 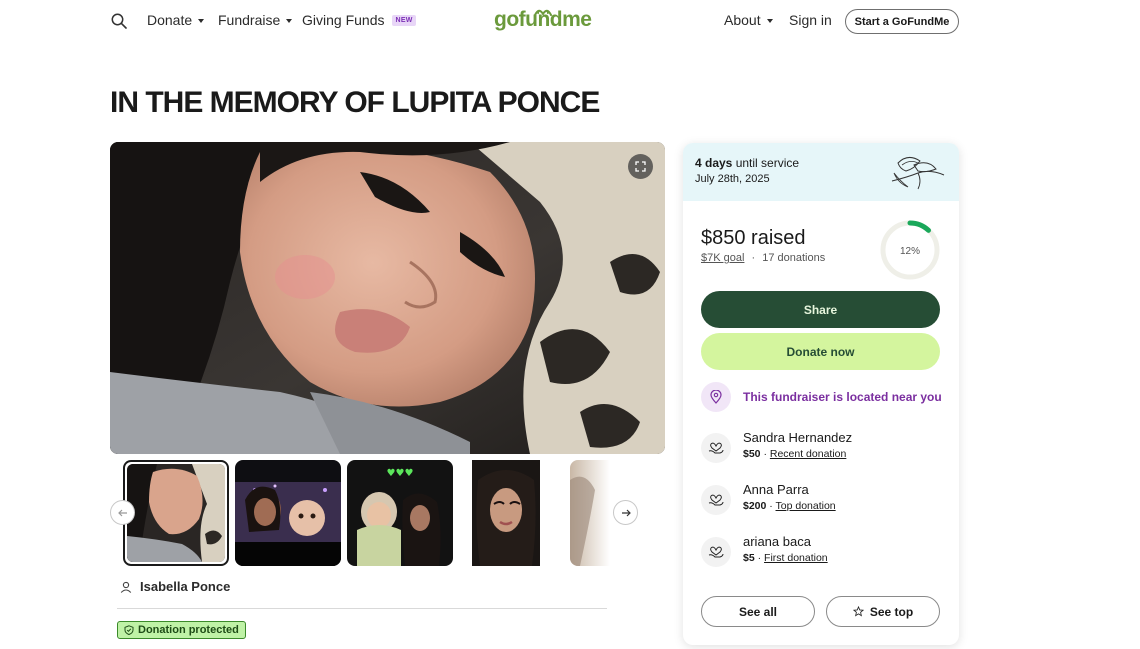 I want to click on donation-amount: $5, so click(x=749, y=558).